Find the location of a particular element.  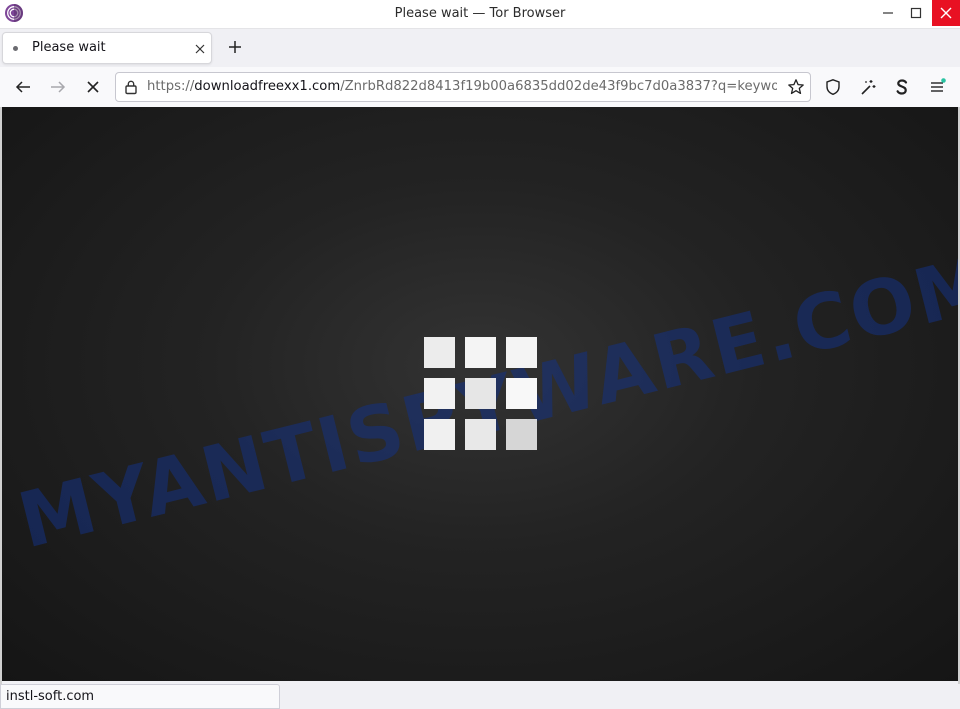

loading-grid-icon is located at coordinates (480, 393).